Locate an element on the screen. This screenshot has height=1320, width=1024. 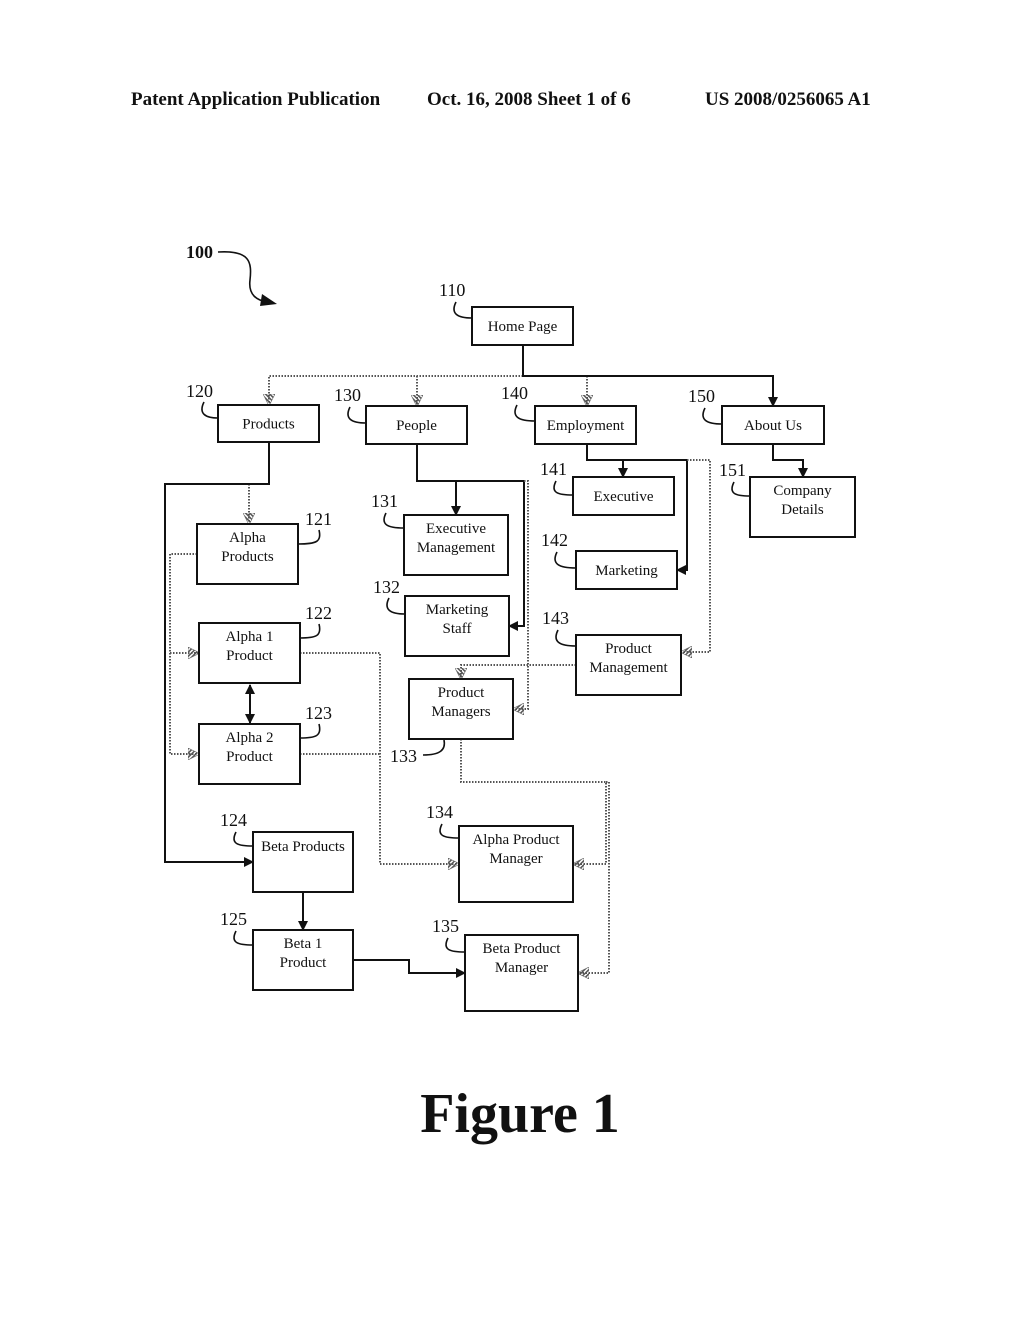
node-label: Beta Product is located at coordinates (522, 949).